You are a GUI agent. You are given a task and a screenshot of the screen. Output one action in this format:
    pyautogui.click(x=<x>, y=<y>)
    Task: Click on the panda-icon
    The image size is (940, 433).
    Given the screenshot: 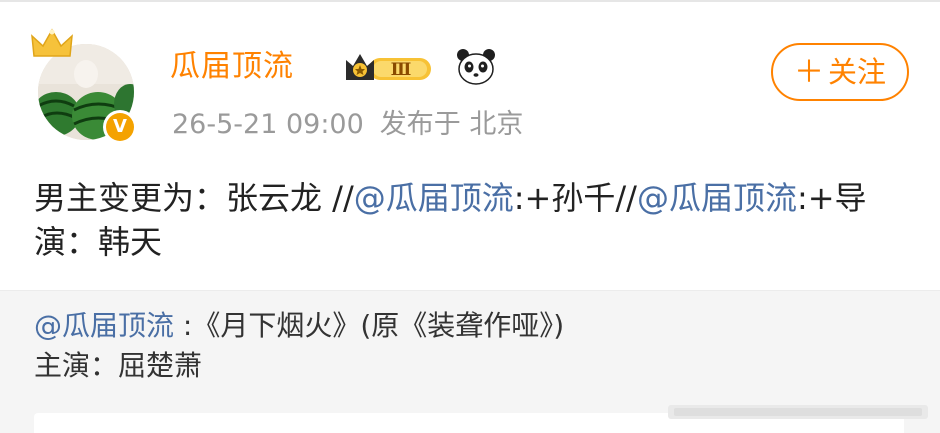 What is the action you would take?
    pyautogui.click(x=476, y=67)
    